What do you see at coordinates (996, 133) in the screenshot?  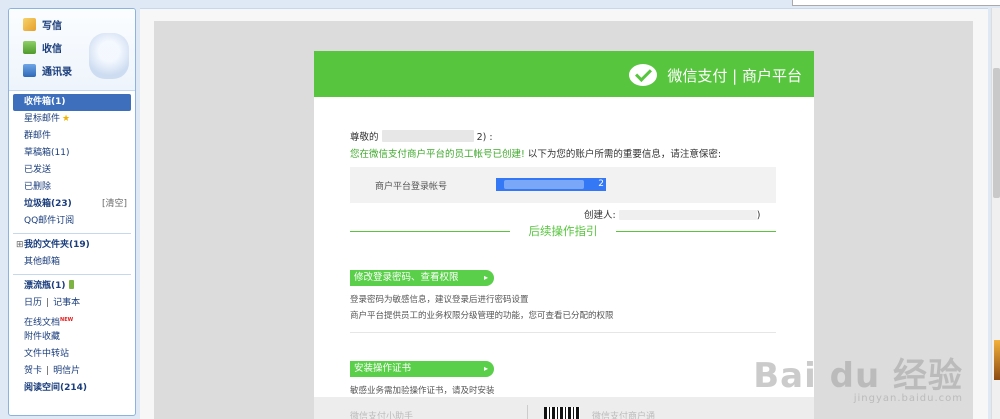 I see `scrollbar-thumb` at bounding box center [996, 133].